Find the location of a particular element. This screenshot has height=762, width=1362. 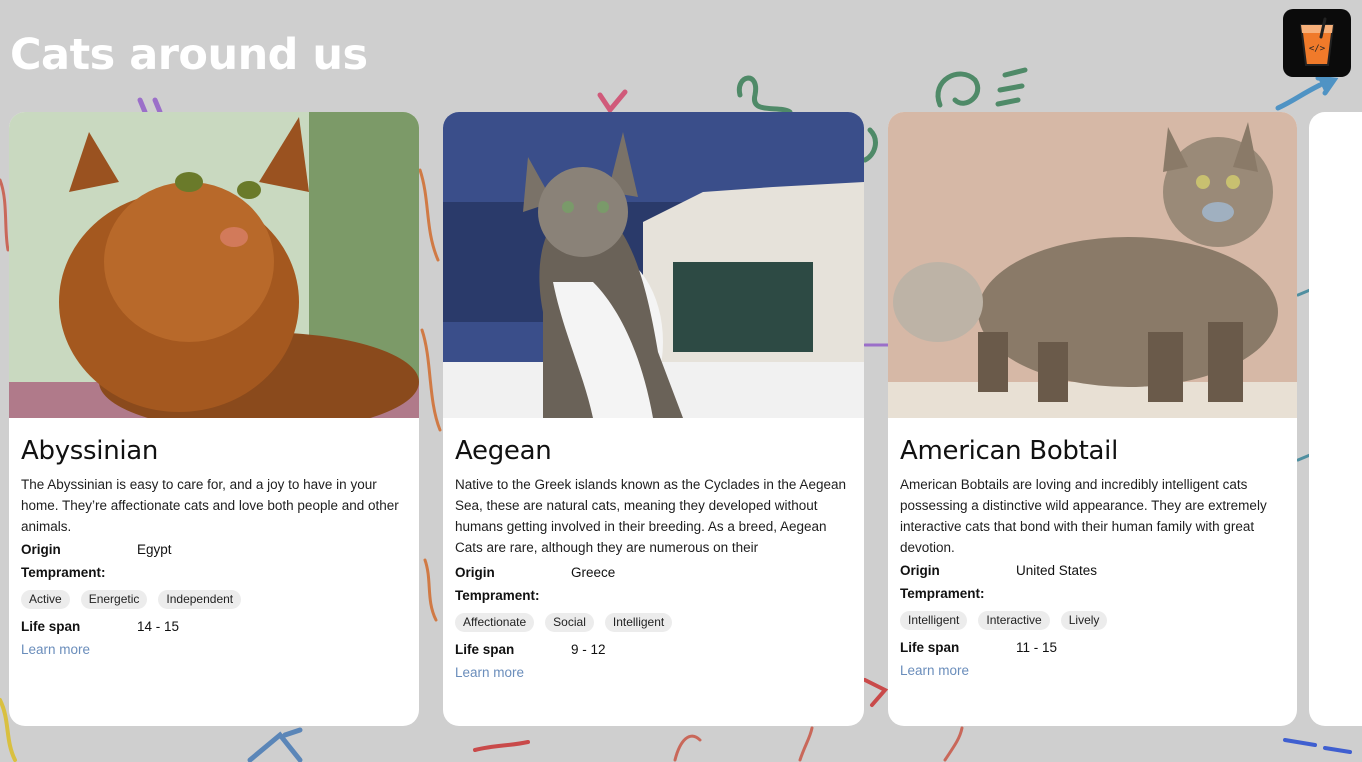

temperament-tag: Independent is located at coordinates (200, 599).